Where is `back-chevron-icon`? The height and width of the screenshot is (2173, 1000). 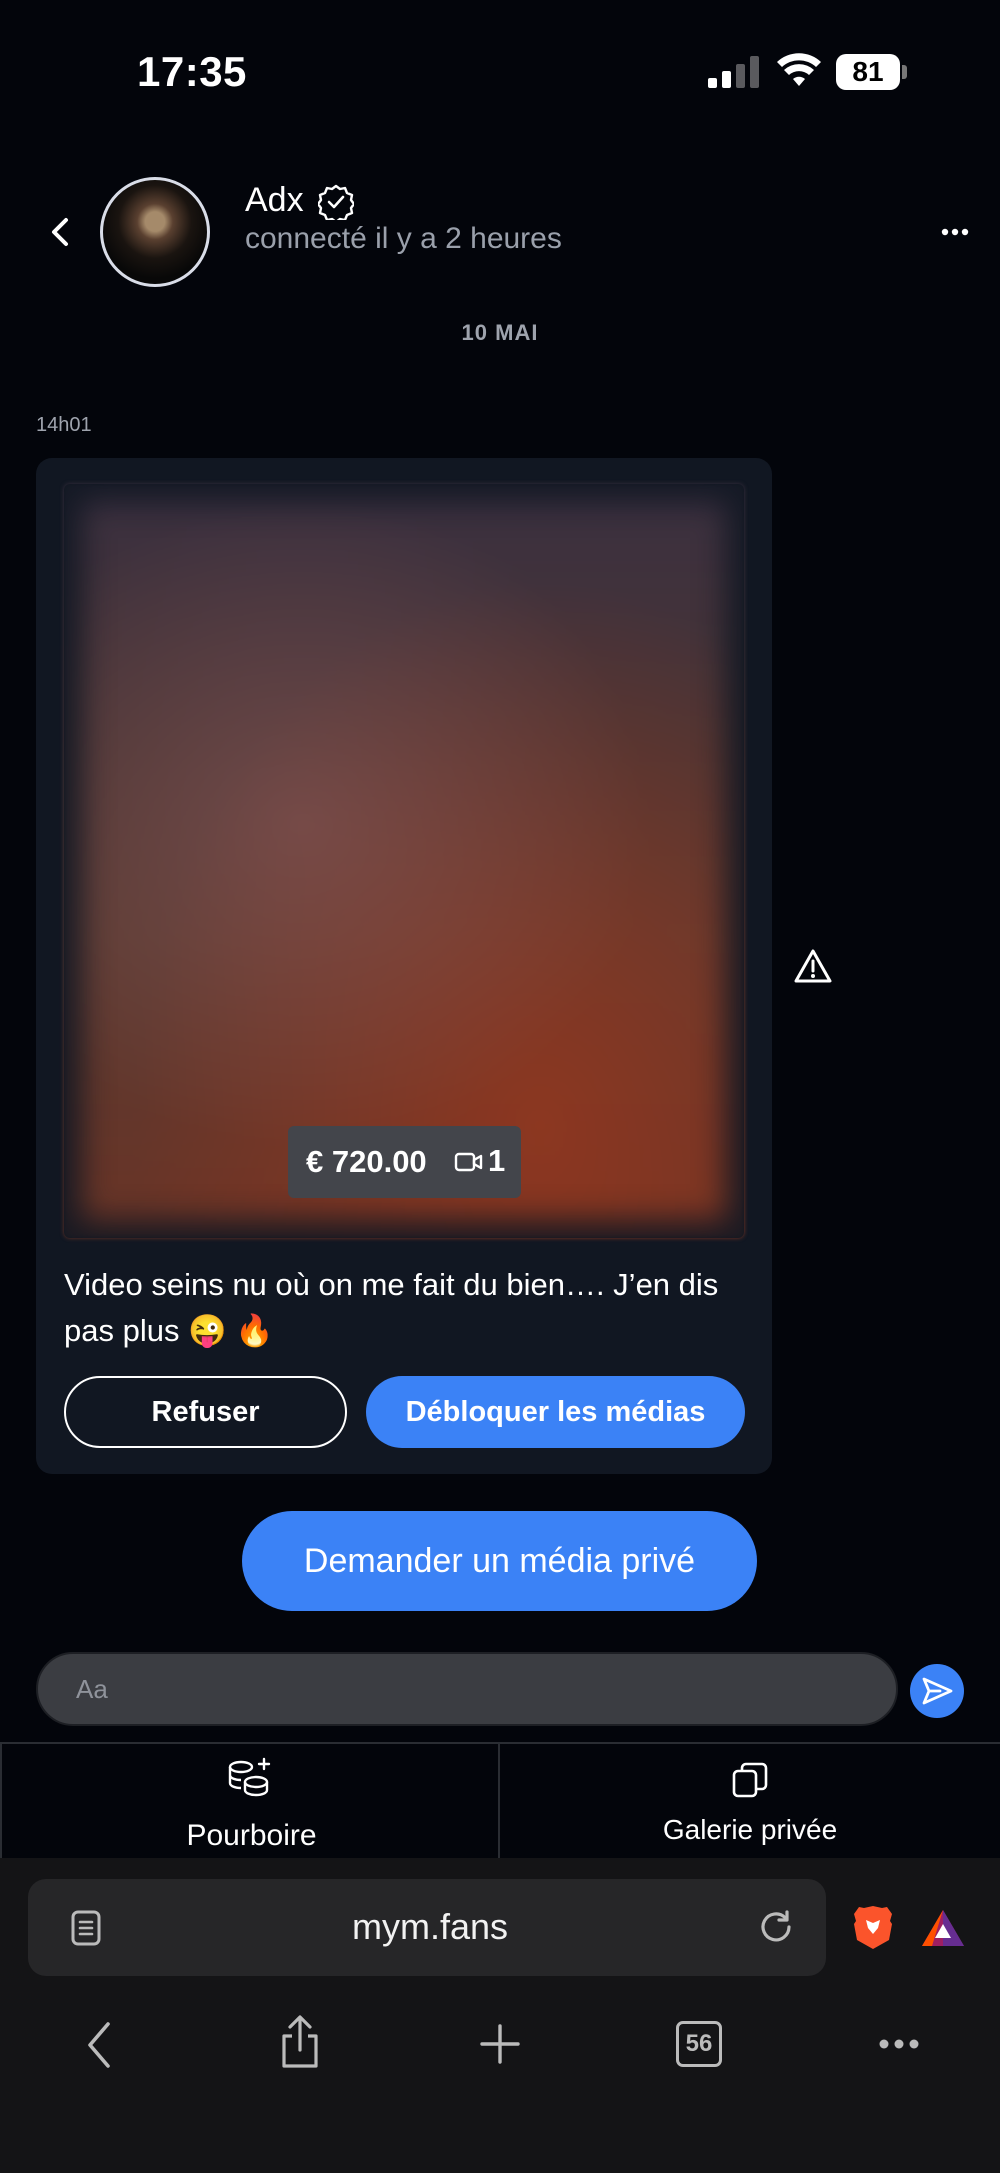
back-chevron-icon is located at coordinates (62, 232).